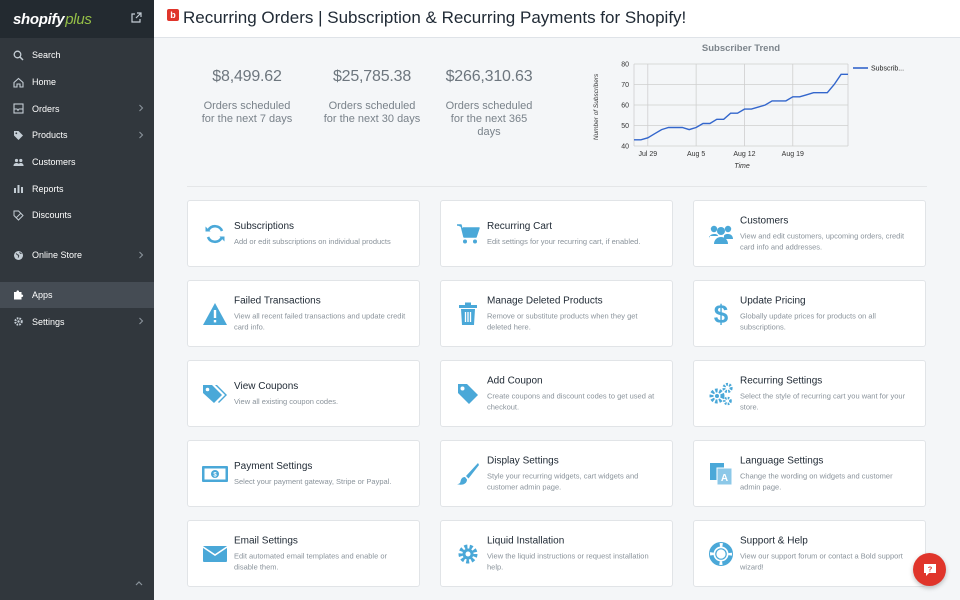 The height and width of the screenshot is (600, 960). What do you see at coordinates (247, 76) in the screenshot?
I see `stat-value: $8,499.62` at bounding box center [247, 76].